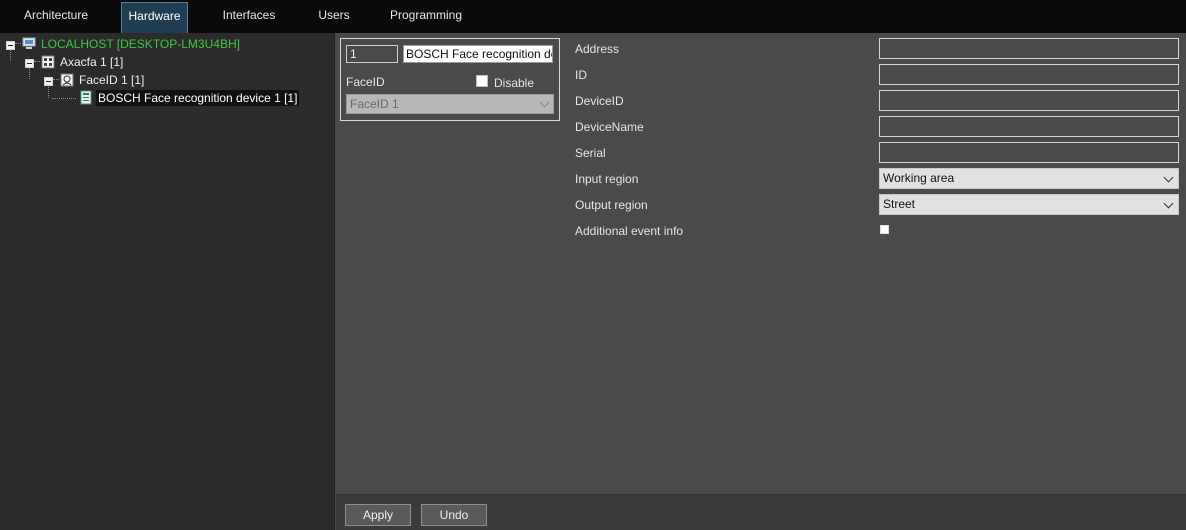 The height and width of the screenshot is (530, 1186). Describe the element at coordinates (140, 44) in the screenshot. I see `tree-label-host: LOCALHOST [DESKTOP-LM3U4BH]` at that location.